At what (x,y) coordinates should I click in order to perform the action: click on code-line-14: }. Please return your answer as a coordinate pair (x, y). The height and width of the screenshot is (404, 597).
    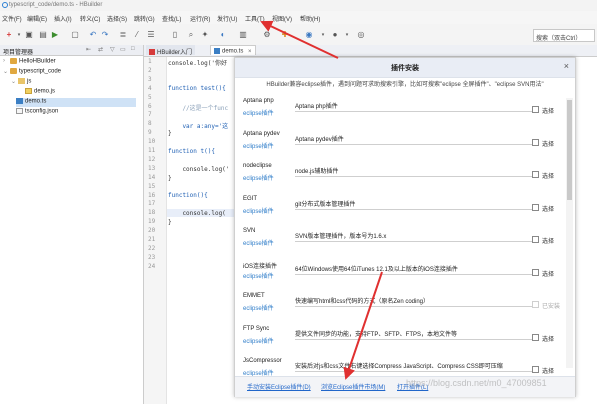
    Looking at the image, I should click on (170, 178).